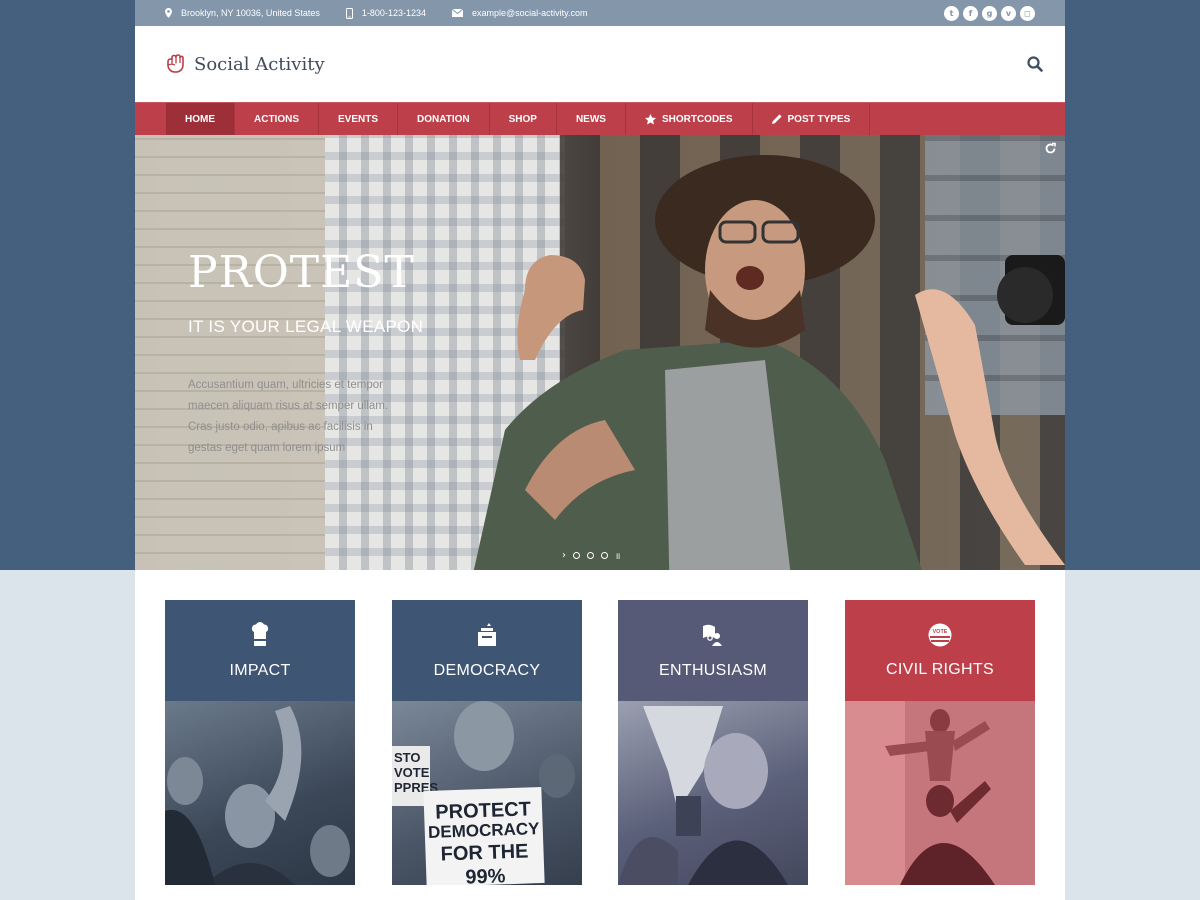  Describe the element at coordinates (487, 670) in the screenshot. I see `card-title: DEMOCRACY` at that location.